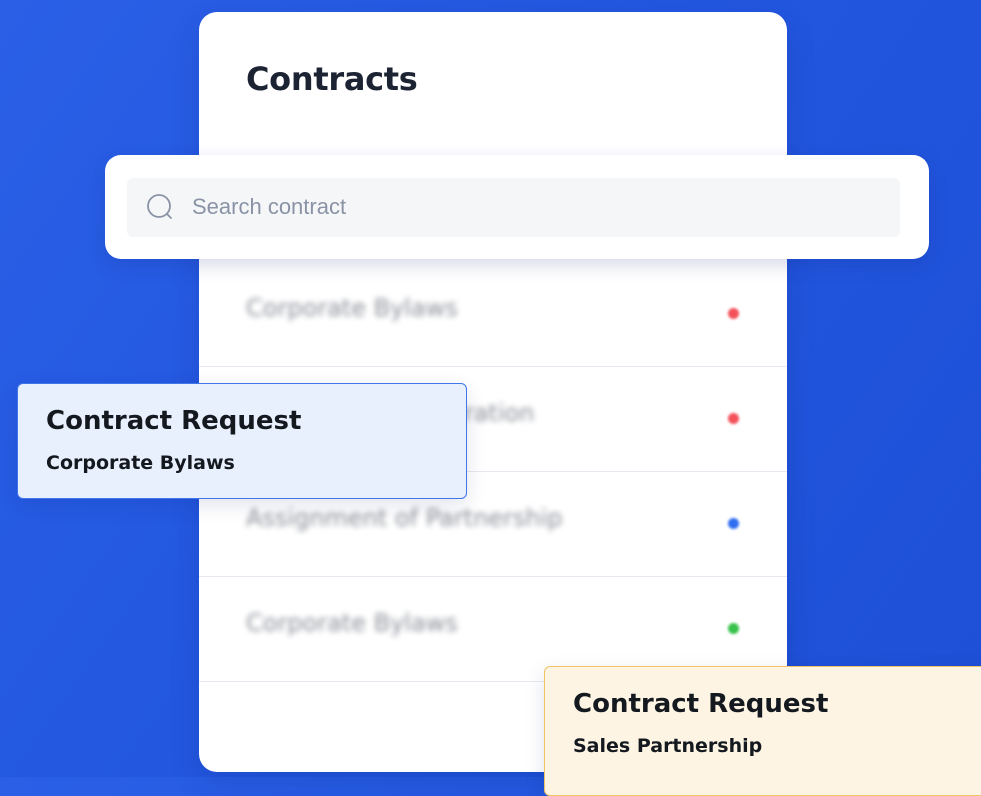 The height and width of the screenshot is (796, 981). What do you see at coordinates (404, 518) in the screenshot?
I see `contract-name: Assignment of Partnership` at bounding box center [404, 518].